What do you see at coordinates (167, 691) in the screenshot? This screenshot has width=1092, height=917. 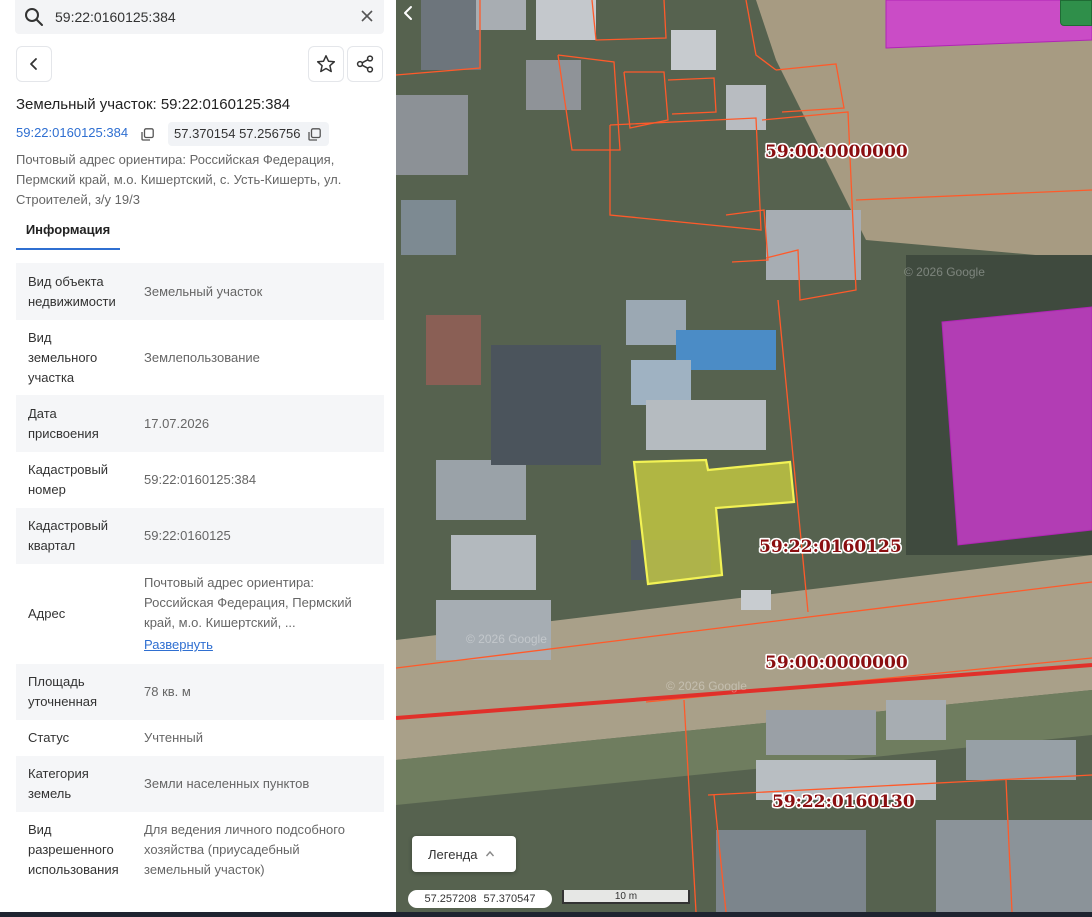 I see `property-value: 78 кв. м` at bounding box center [167, 691].